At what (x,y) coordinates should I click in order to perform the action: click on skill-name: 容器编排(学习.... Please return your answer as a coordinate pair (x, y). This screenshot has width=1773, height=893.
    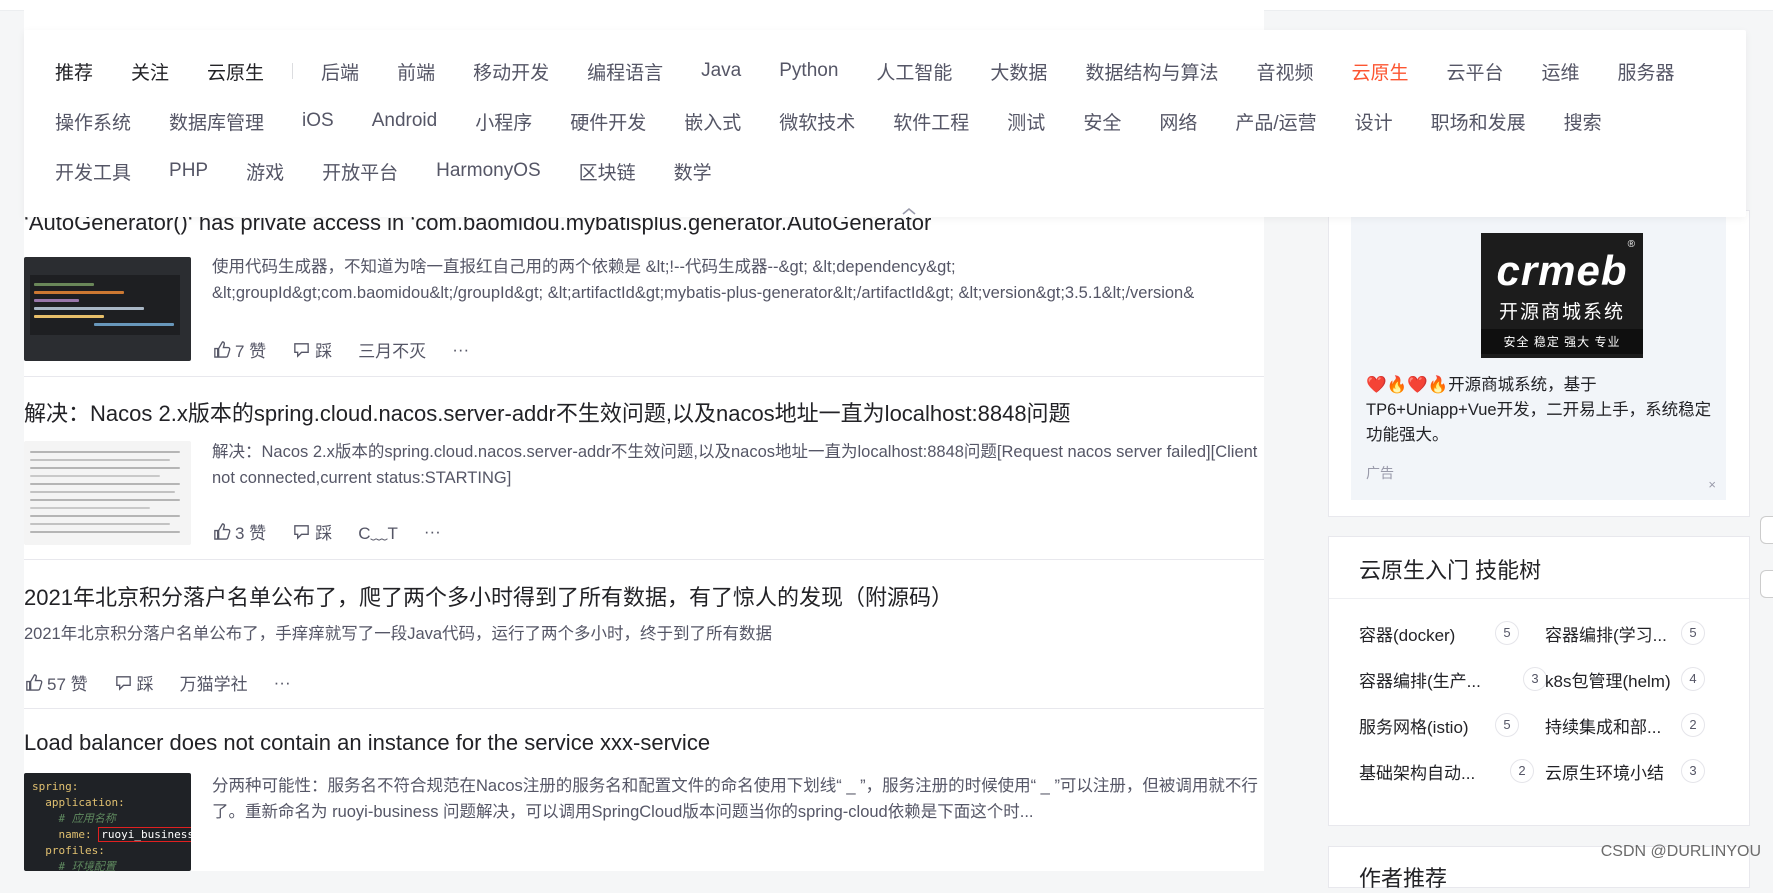
    Looking at the image, I should click on (1606, 635).